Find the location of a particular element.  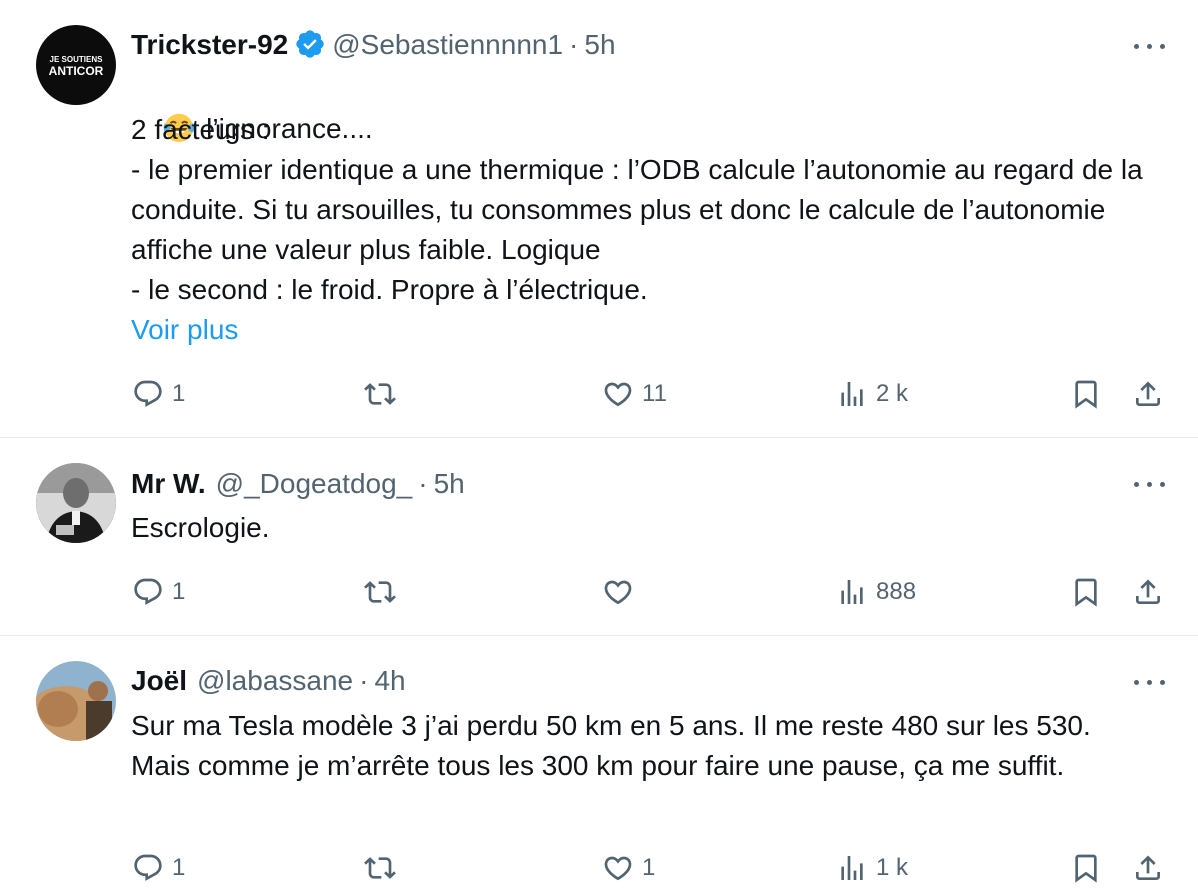

views-count: 2 k is located at coordinates (892, 393).